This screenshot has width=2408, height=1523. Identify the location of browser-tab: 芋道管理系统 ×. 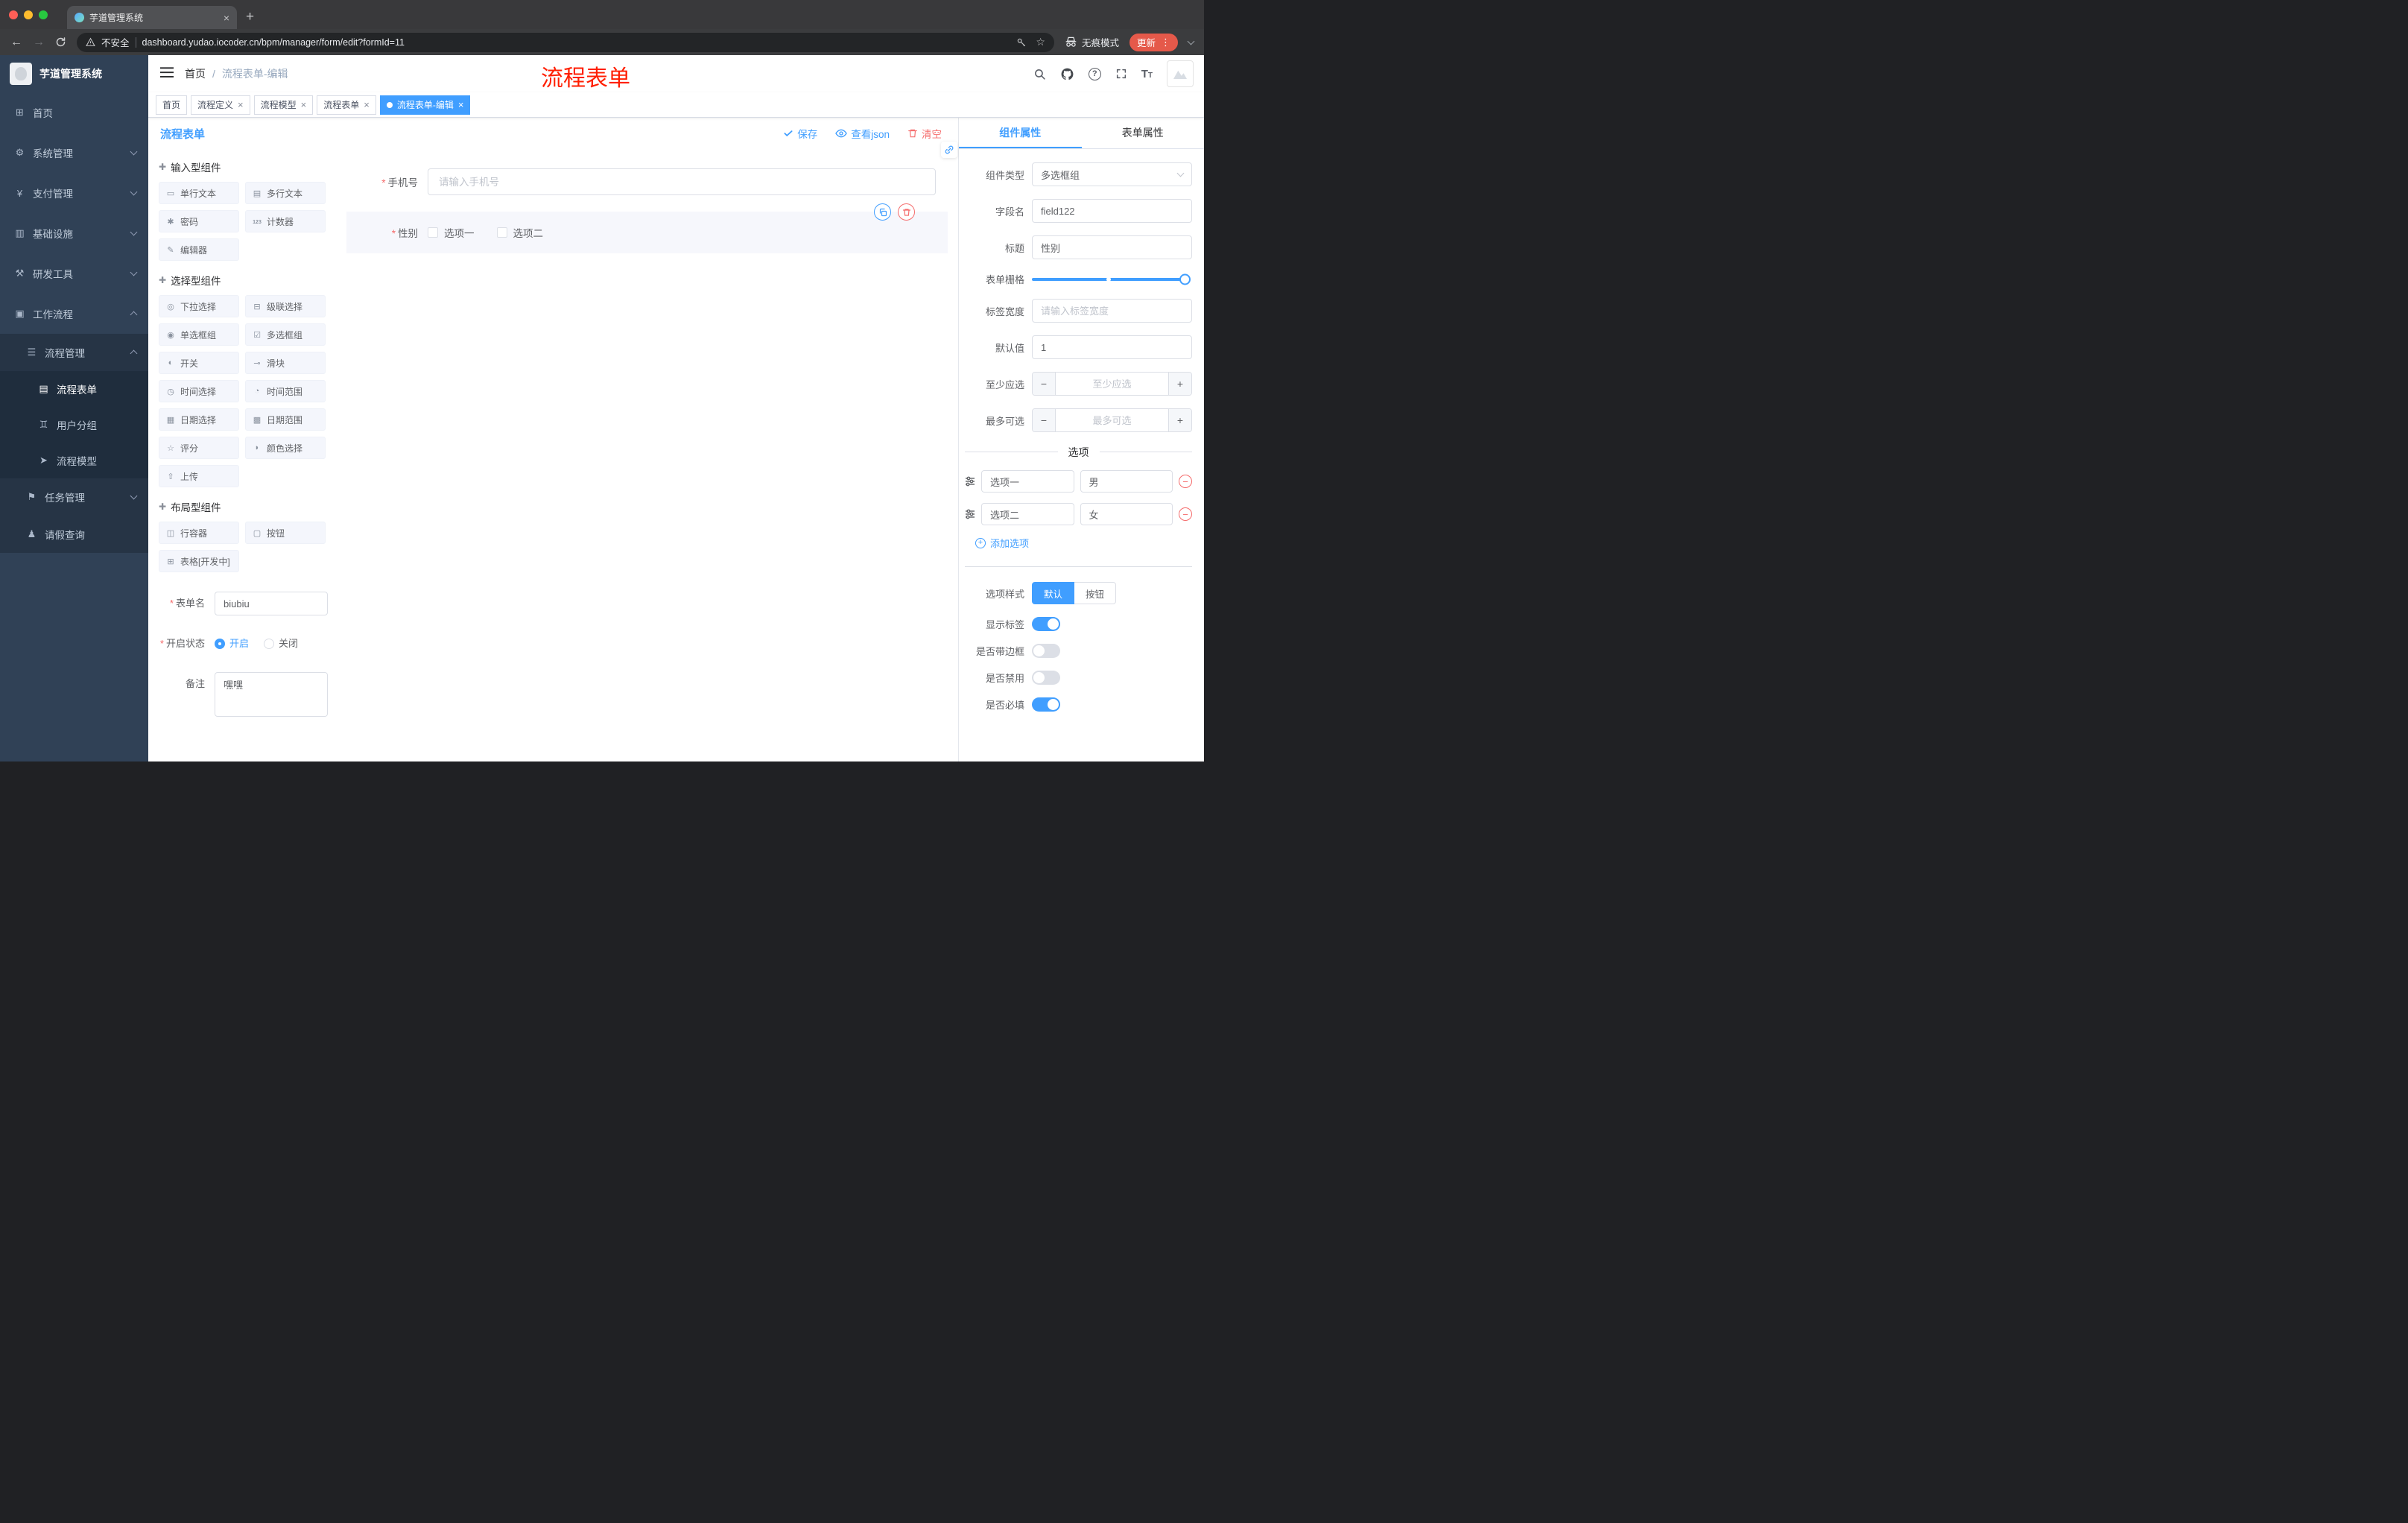
(152, 17).